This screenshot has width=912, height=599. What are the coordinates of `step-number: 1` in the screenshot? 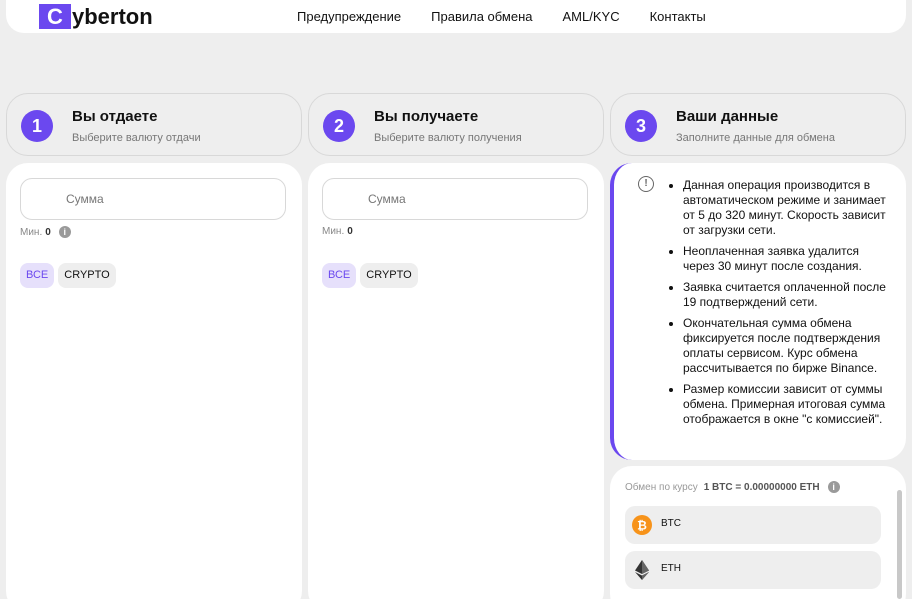 It's located at (37, 126).